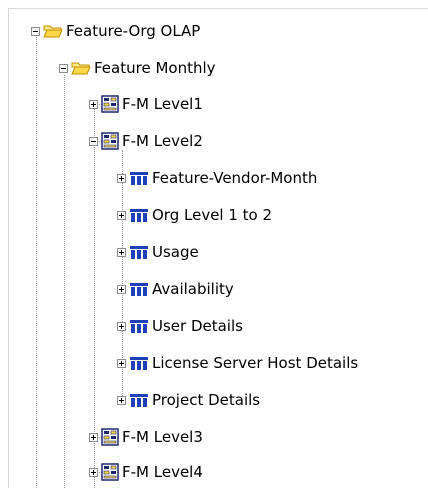 This screenshot has width=428, height=488. What do you see at coordinates (162, 437) in the screenshot?
I see `tree-node-label: F-M Level3` at bounding box center [162, 437].